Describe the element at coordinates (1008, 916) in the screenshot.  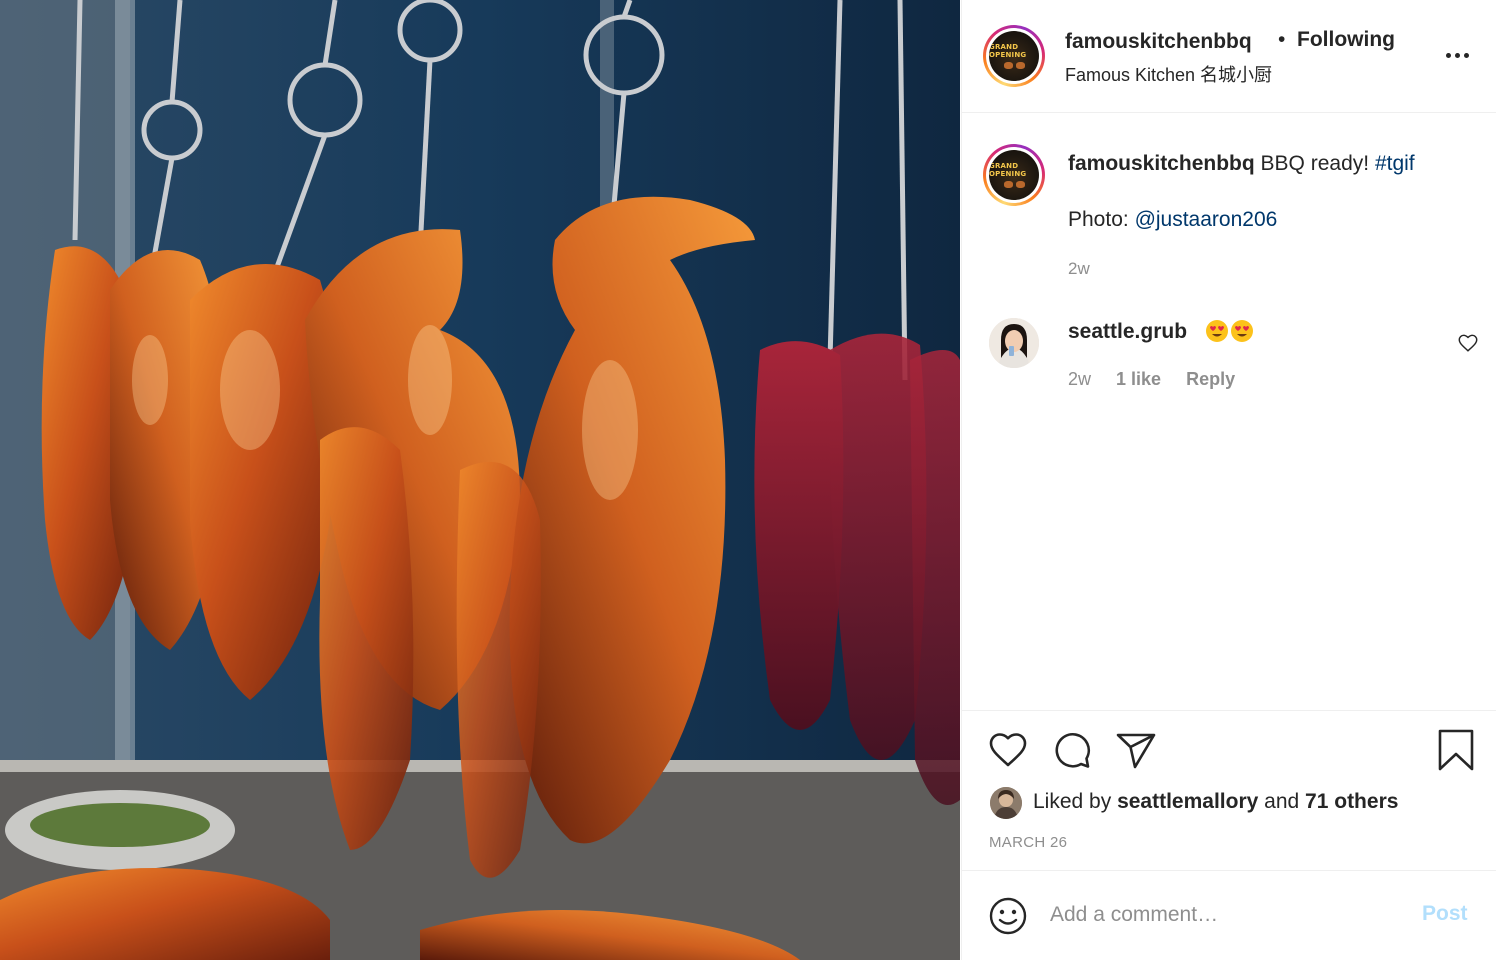
I see `emoji-picker-icon` at that location.